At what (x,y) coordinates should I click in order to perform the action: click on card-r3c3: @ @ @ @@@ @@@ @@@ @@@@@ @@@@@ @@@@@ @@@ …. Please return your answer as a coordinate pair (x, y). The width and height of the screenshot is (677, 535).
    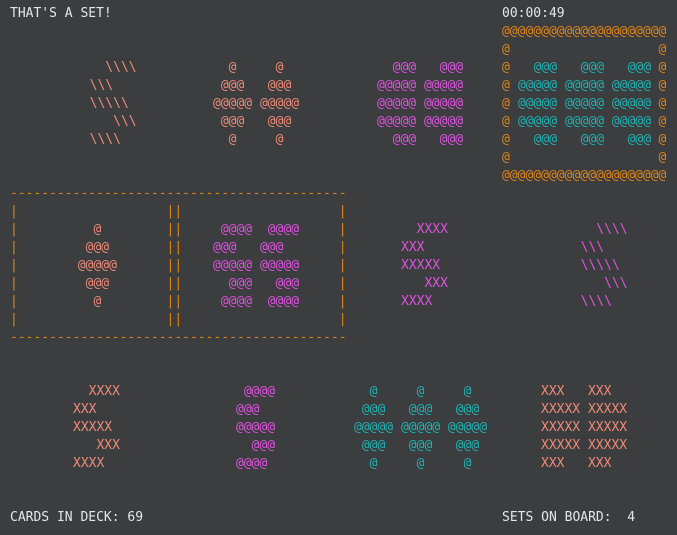
    Looking at the image, I should click on (420, 428).